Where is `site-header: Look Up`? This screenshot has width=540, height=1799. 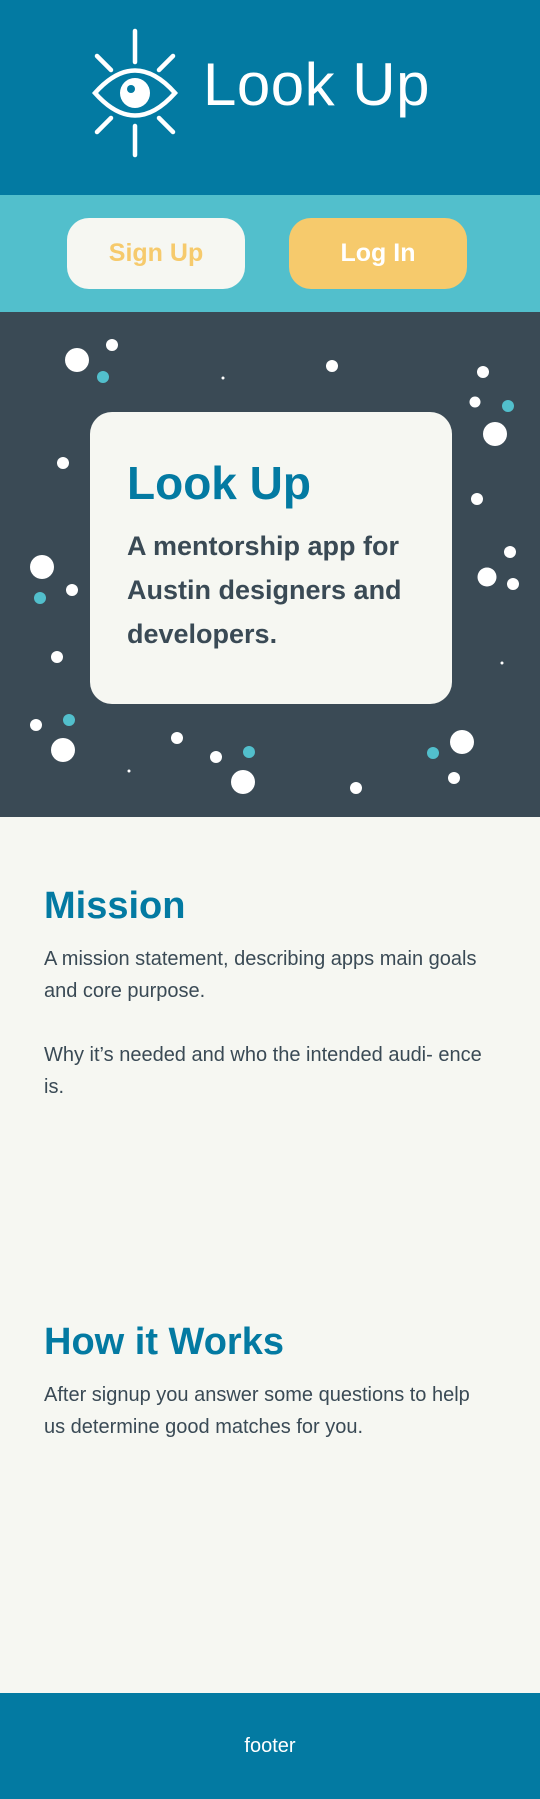
site-header: Look Up is located at coordinates (270, 97).